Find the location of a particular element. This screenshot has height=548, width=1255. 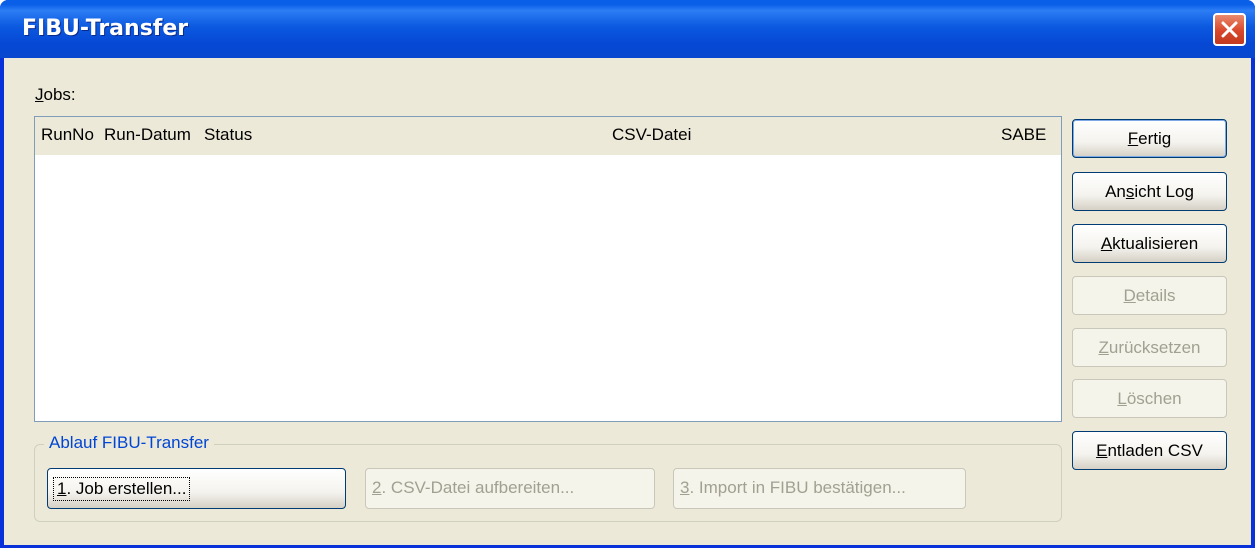

entladen-csv-button: Entladen CSV is located at coordinates (1149, 450).